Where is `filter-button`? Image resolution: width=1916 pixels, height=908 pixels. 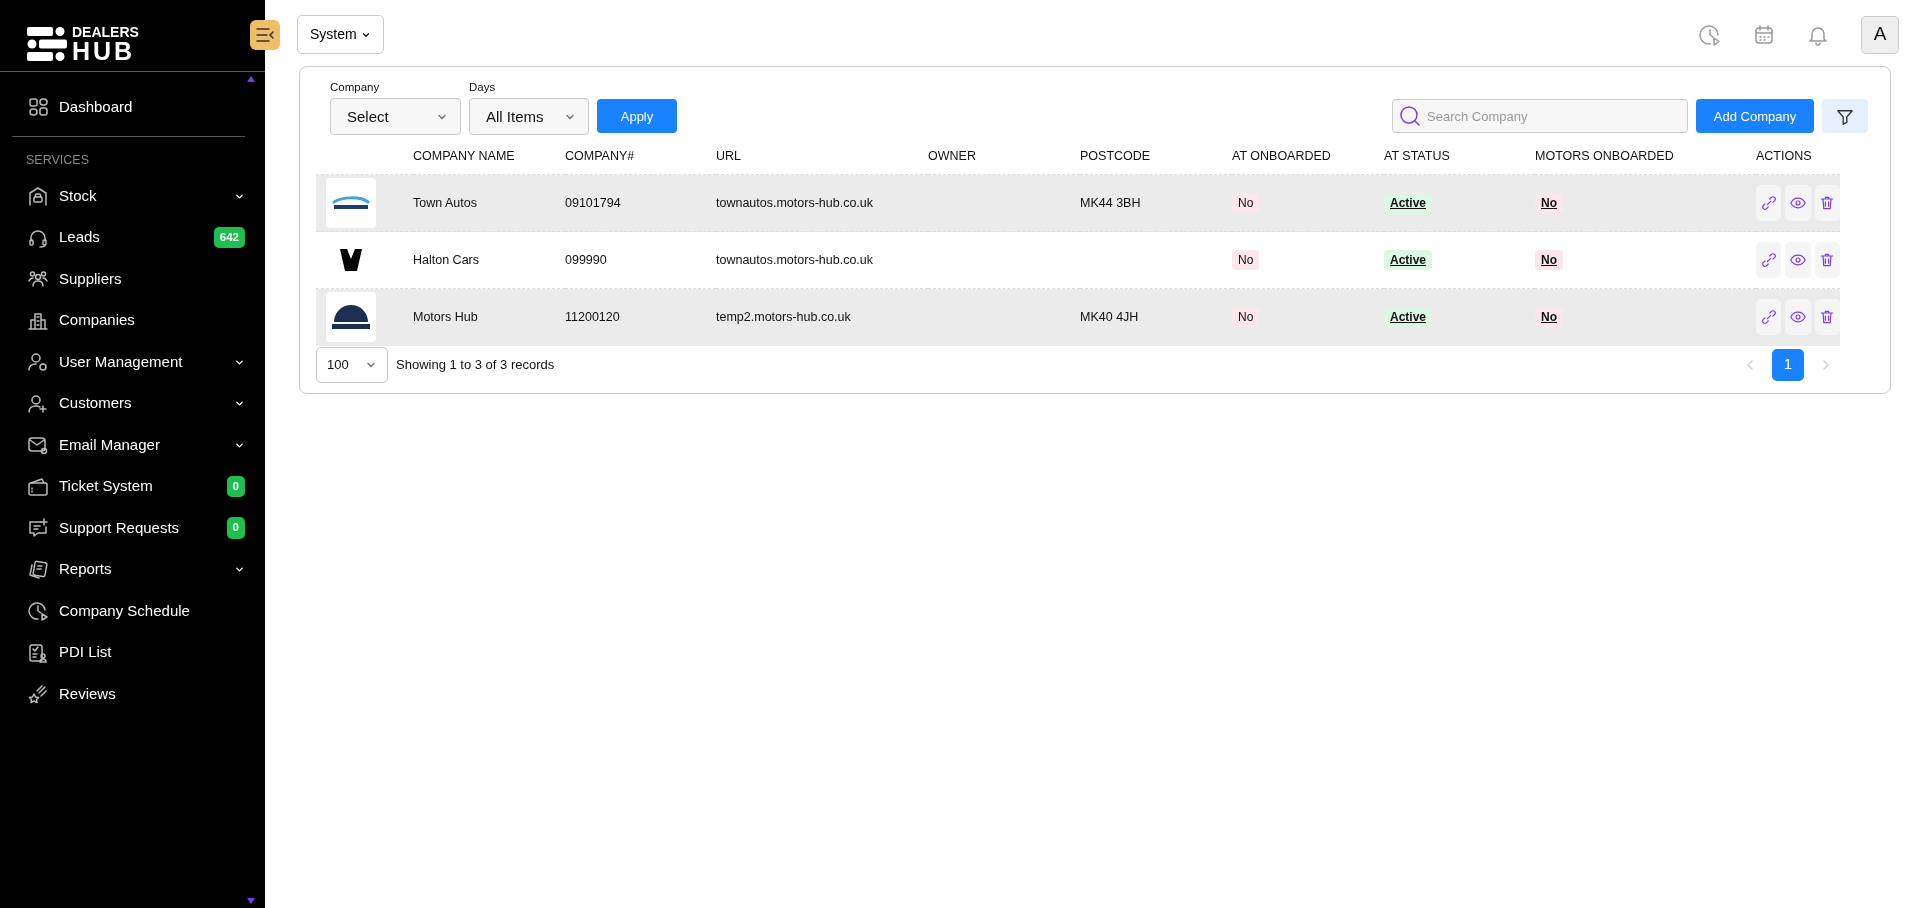
filter-button is located at coordinates (1845, 116).